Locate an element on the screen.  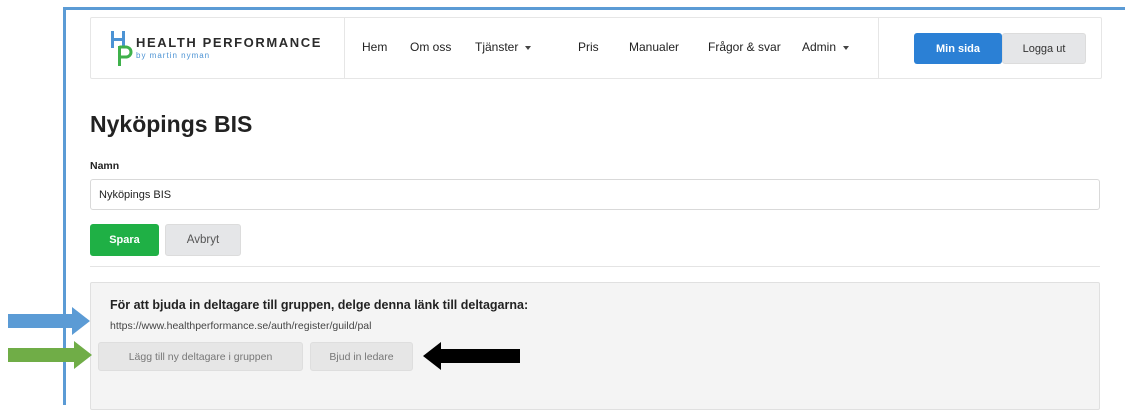
my-page-button: Min sida is located at coordinates (958, 48).